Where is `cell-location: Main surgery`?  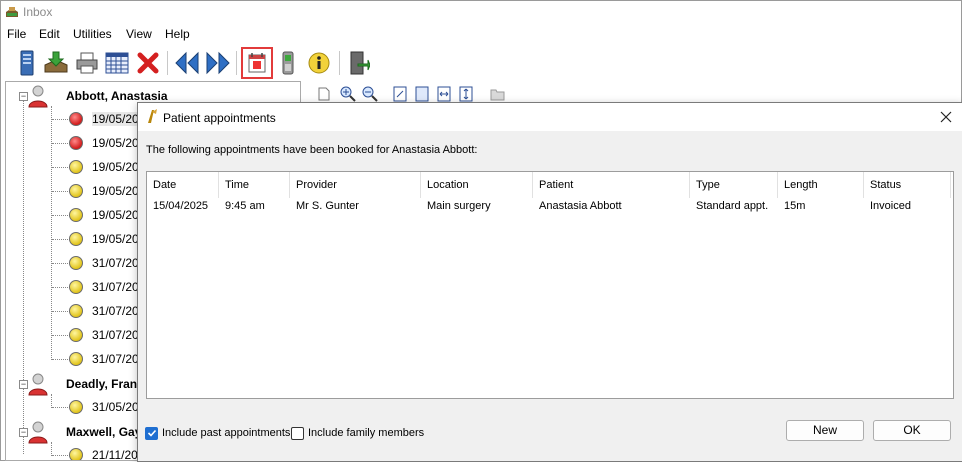 cell-location: Main surgery is located at coordinates (459, 206).